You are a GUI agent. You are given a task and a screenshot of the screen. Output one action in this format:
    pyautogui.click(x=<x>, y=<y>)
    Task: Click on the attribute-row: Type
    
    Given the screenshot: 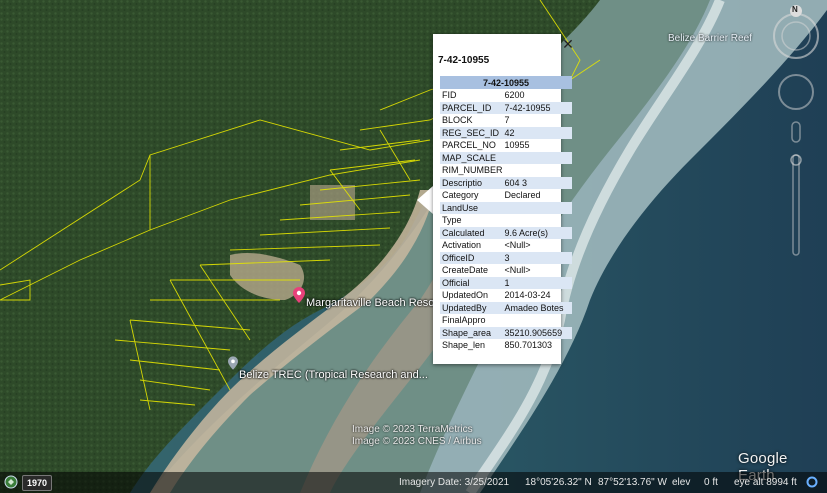 What is the action you would take?
    pyautogui.click(x=506, y=220)
    